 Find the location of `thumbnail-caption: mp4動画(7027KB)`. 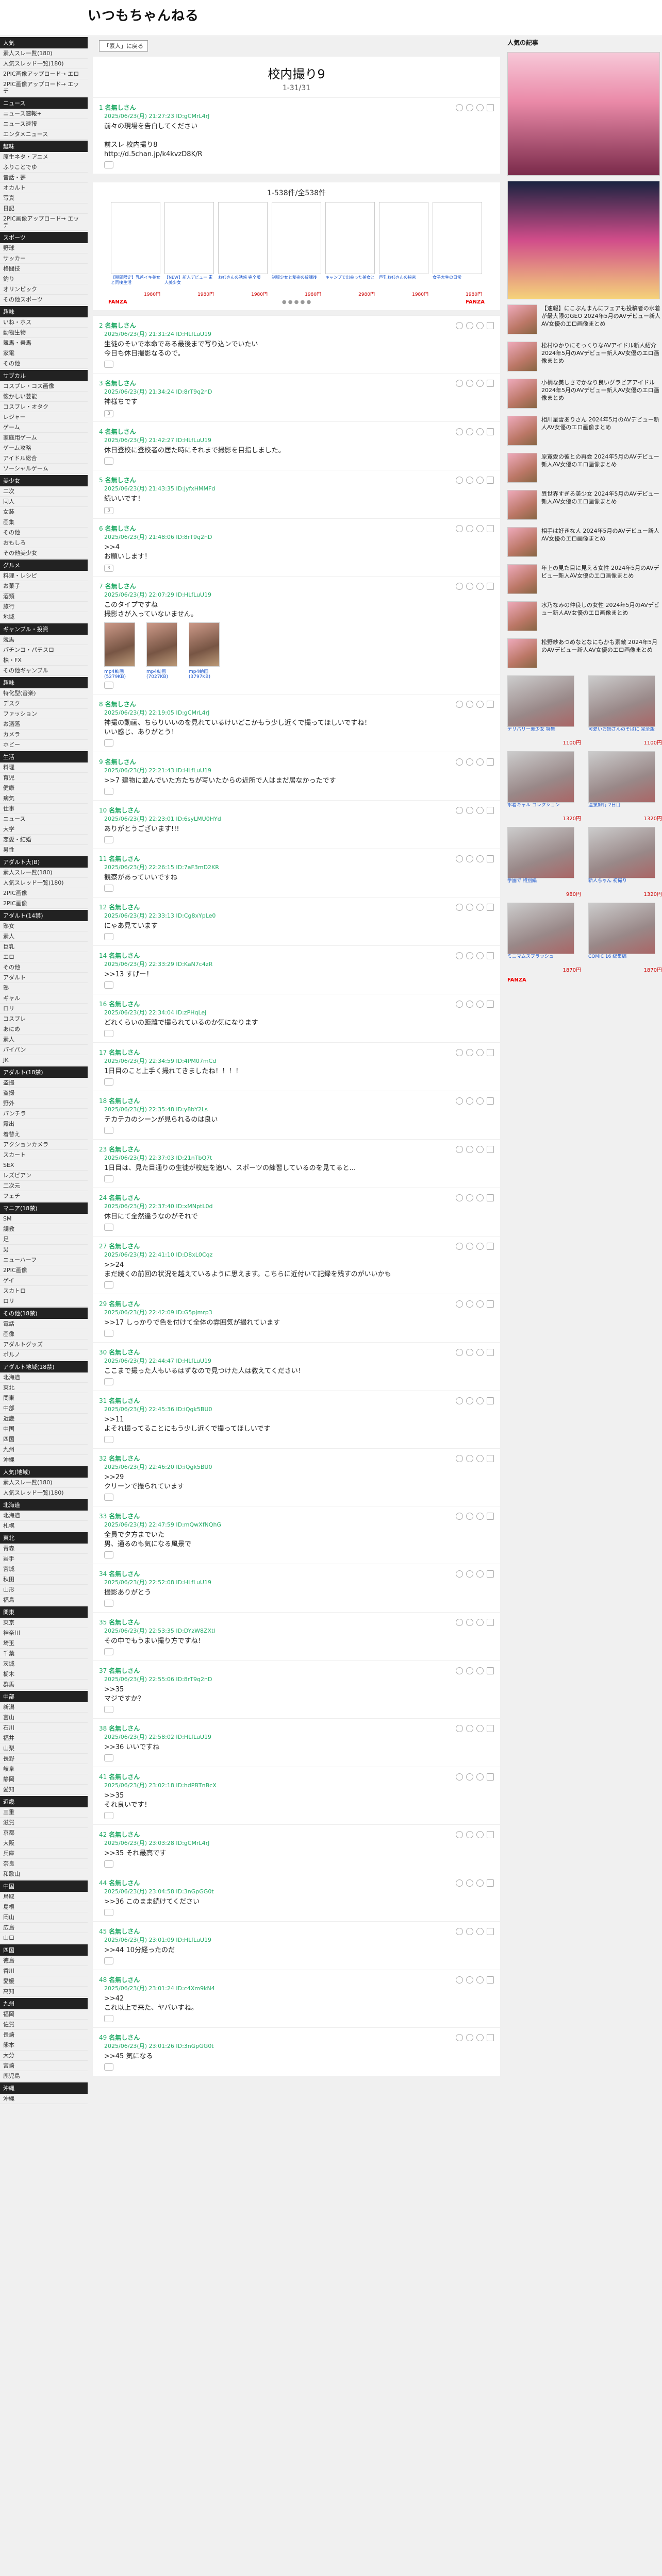

thumbnail-caption: mp4動画(7027KB) is located at coordinates (161, 674).